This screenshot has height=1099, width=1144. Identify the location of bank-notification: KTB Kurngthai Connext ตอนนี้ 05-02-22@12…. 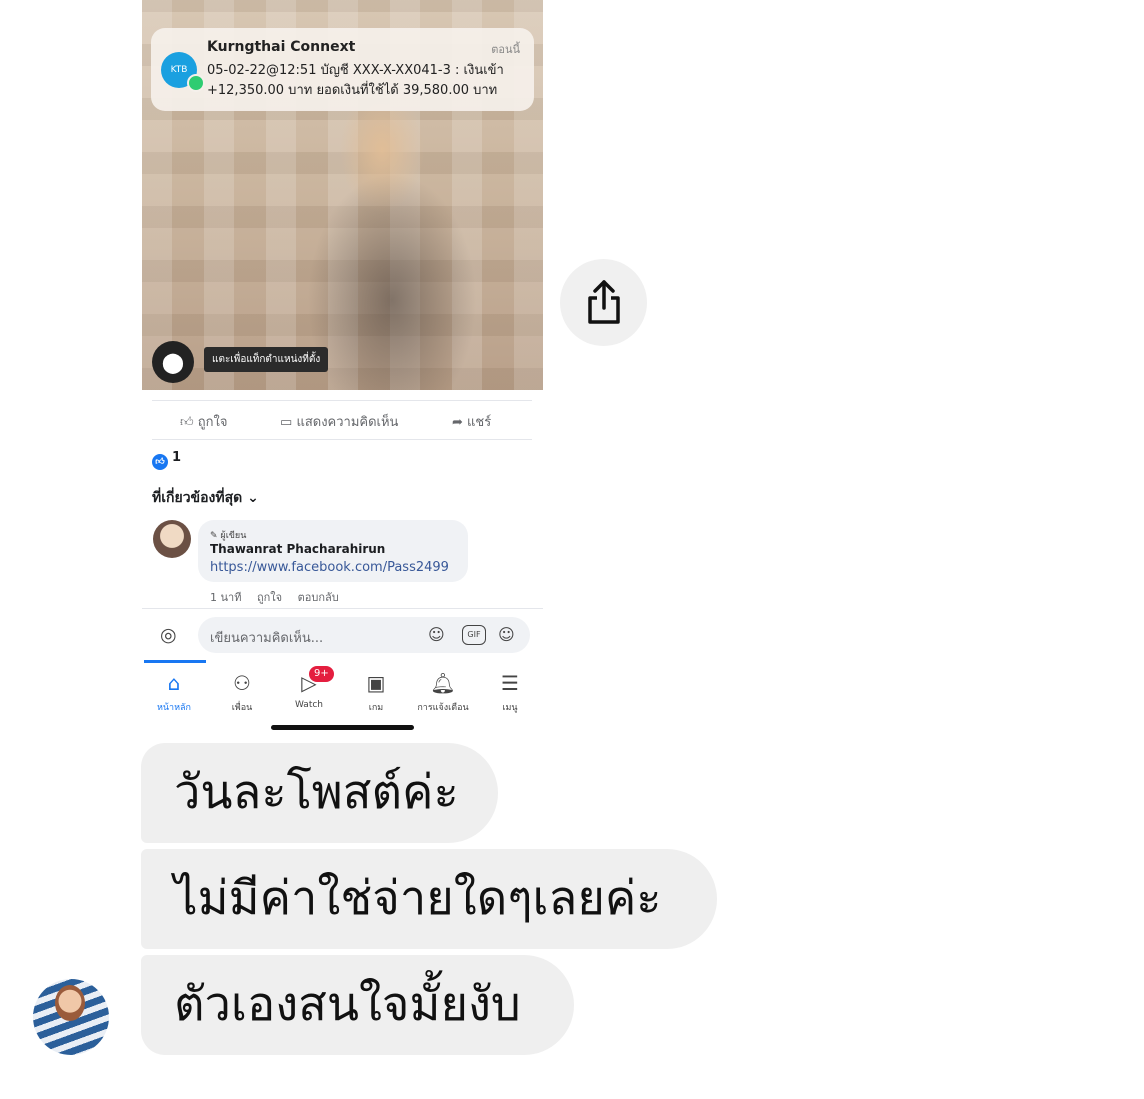
(342, 69).